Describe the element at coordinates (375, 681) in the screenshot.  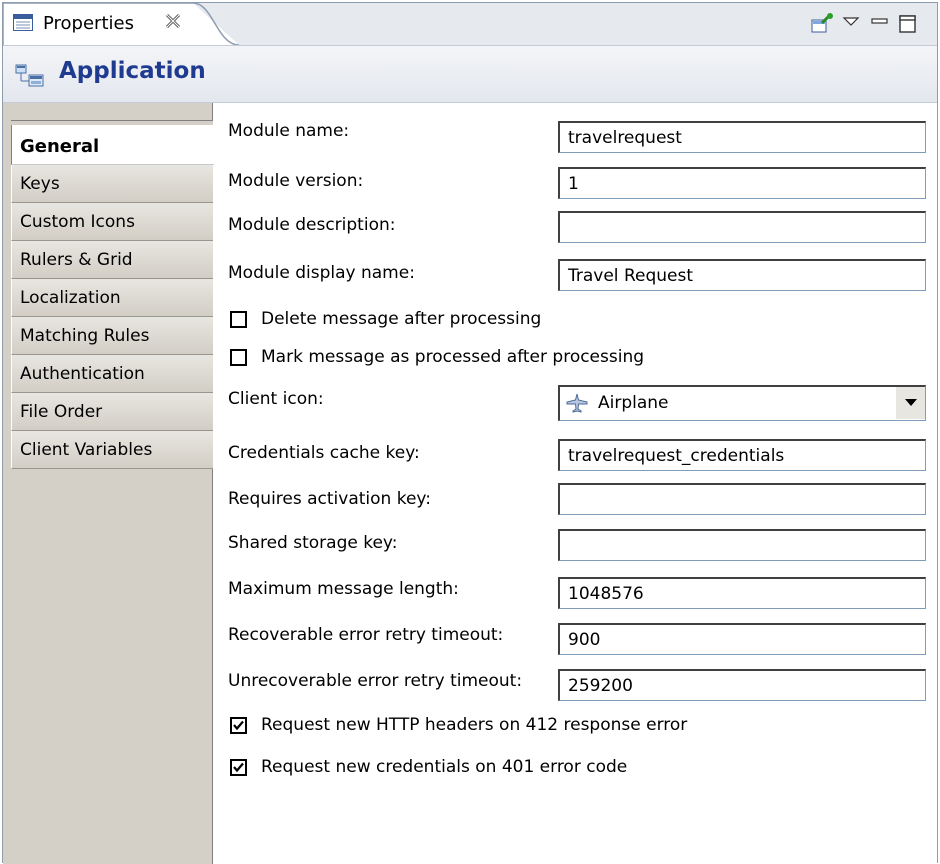
I see `unrecoverable-timeout-label: Unrecoverable error retry timeout:` at that location.